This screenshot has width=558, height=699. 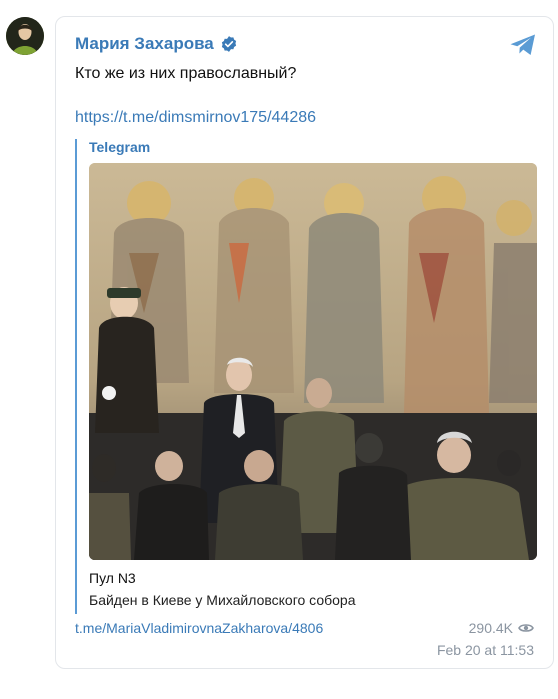 What do you see at coordinates (199, 628) in the screenshot?
I see `channel-link: t.me/MariaVladimirovnaZakharova/4806` at bounding box center [199, 628].